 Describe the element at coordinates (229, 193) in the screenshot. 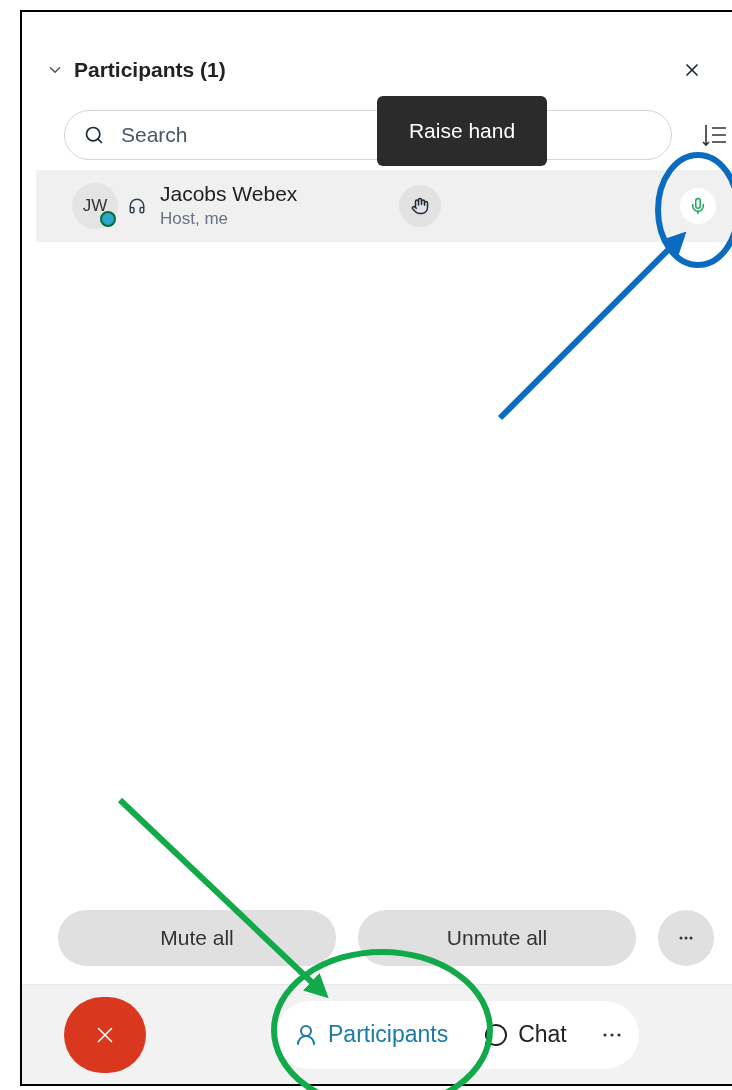

I see `participant-name: Jacobs Webex` at that location.